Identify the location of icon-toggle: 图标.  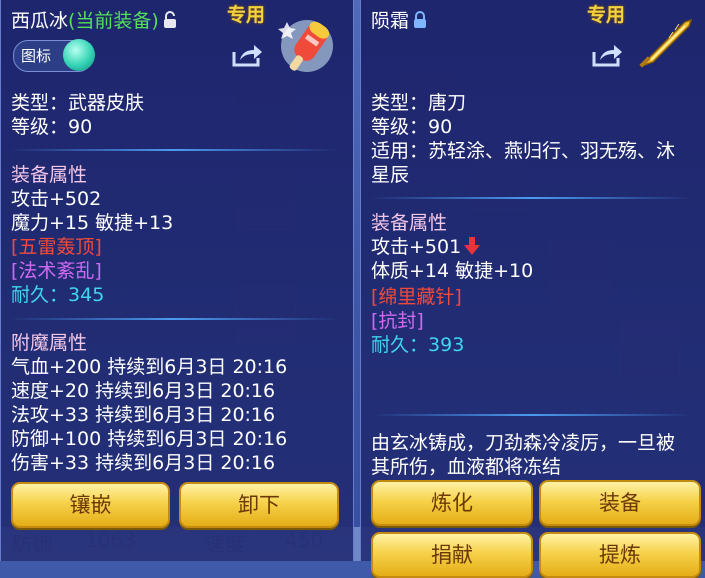
(54, 55).